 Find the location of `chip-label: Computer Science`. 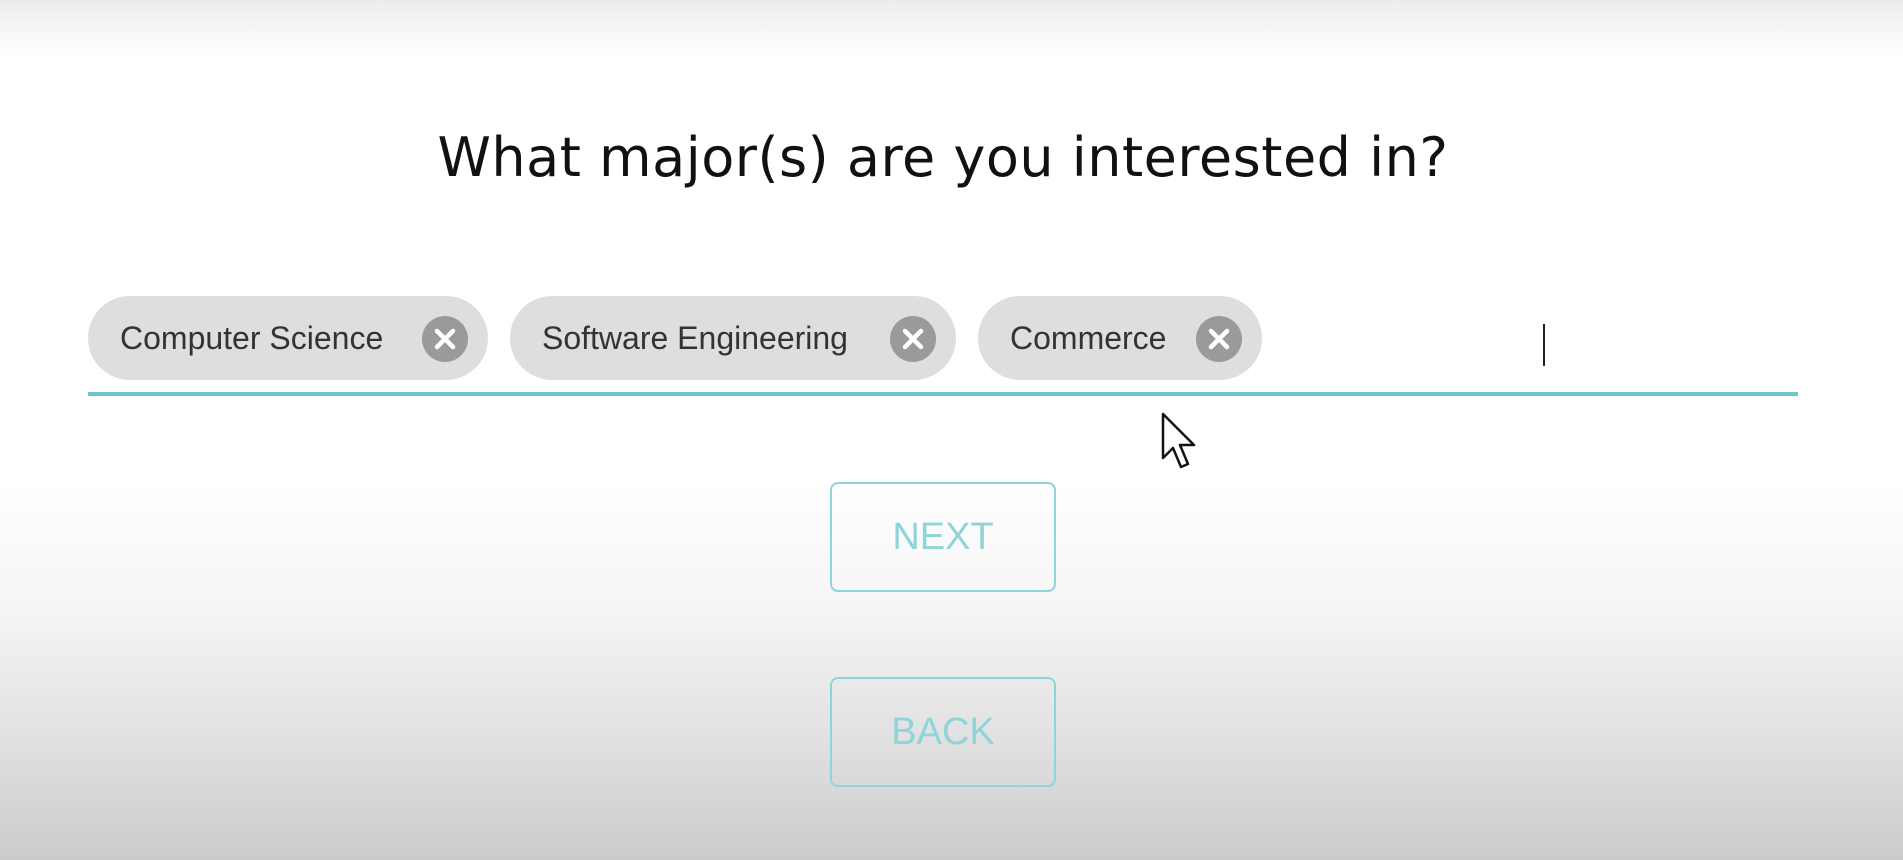

chip-label: Computer Science is located at coordinates (252, 338).